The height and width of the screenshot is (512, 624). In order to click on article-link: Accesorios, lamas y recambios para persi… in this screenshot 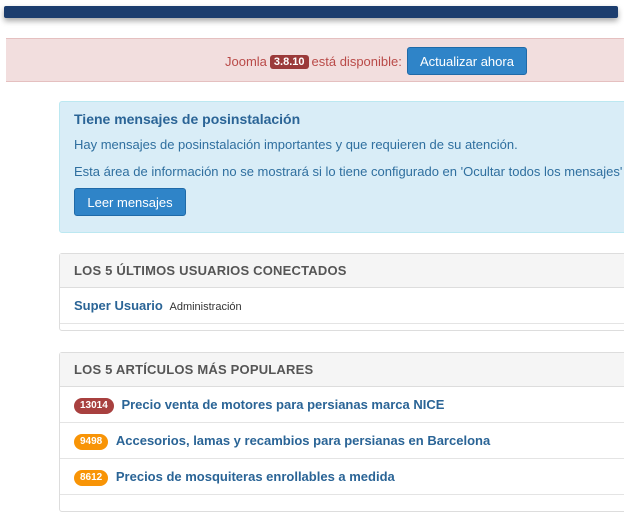, I will do `click(303, 440)`.